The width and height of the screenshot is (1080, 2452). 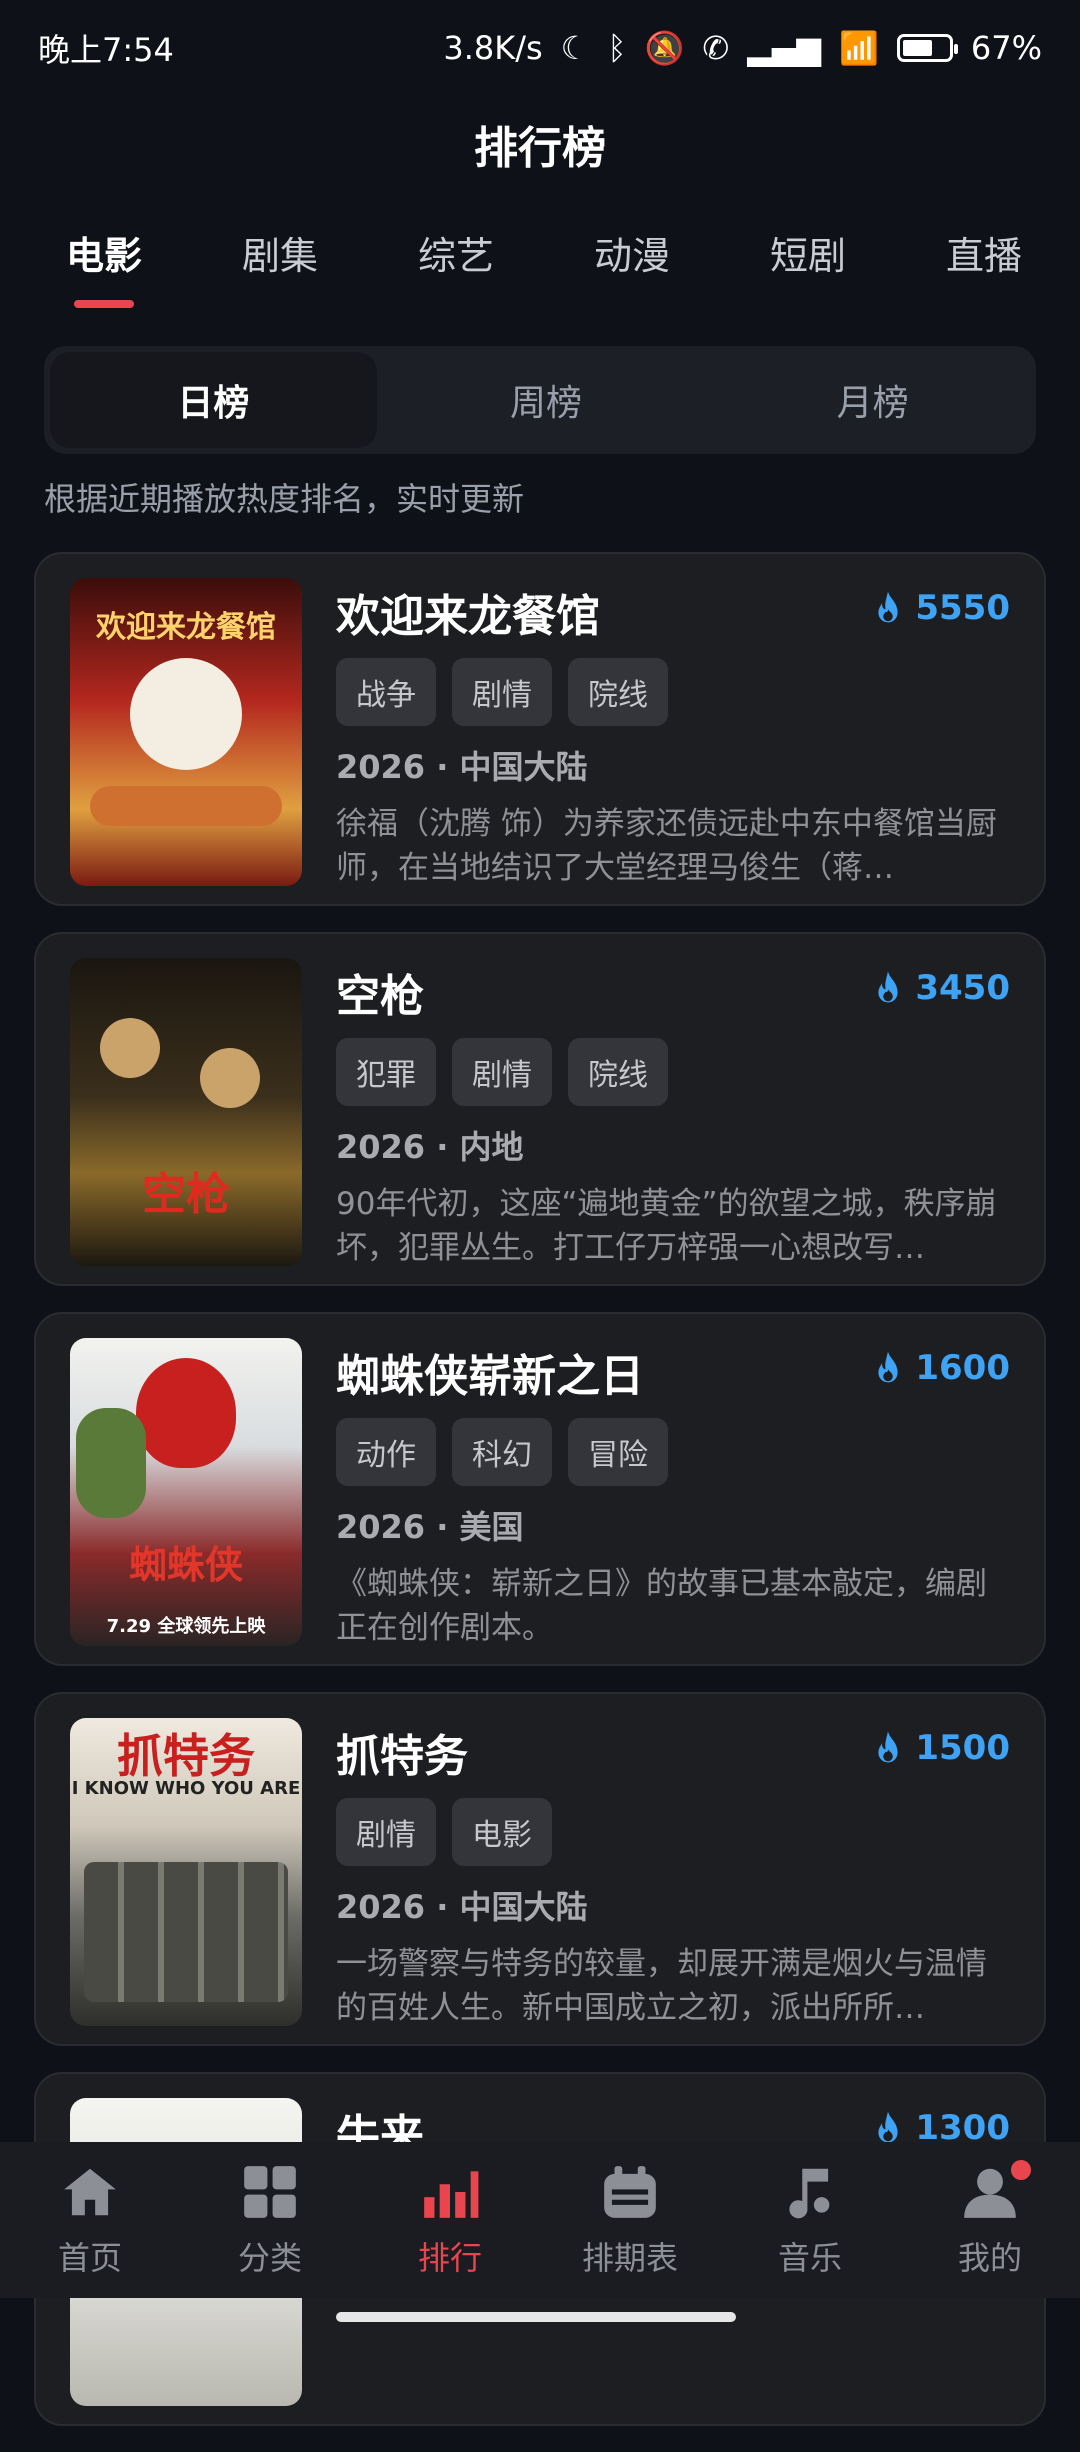 I want to click on status-bar: 晚上7:54 3.8K/s ☾ ᛒ 🔕 ✆ ▂▄▆ 📶 67%, so click(x=540, y=48).